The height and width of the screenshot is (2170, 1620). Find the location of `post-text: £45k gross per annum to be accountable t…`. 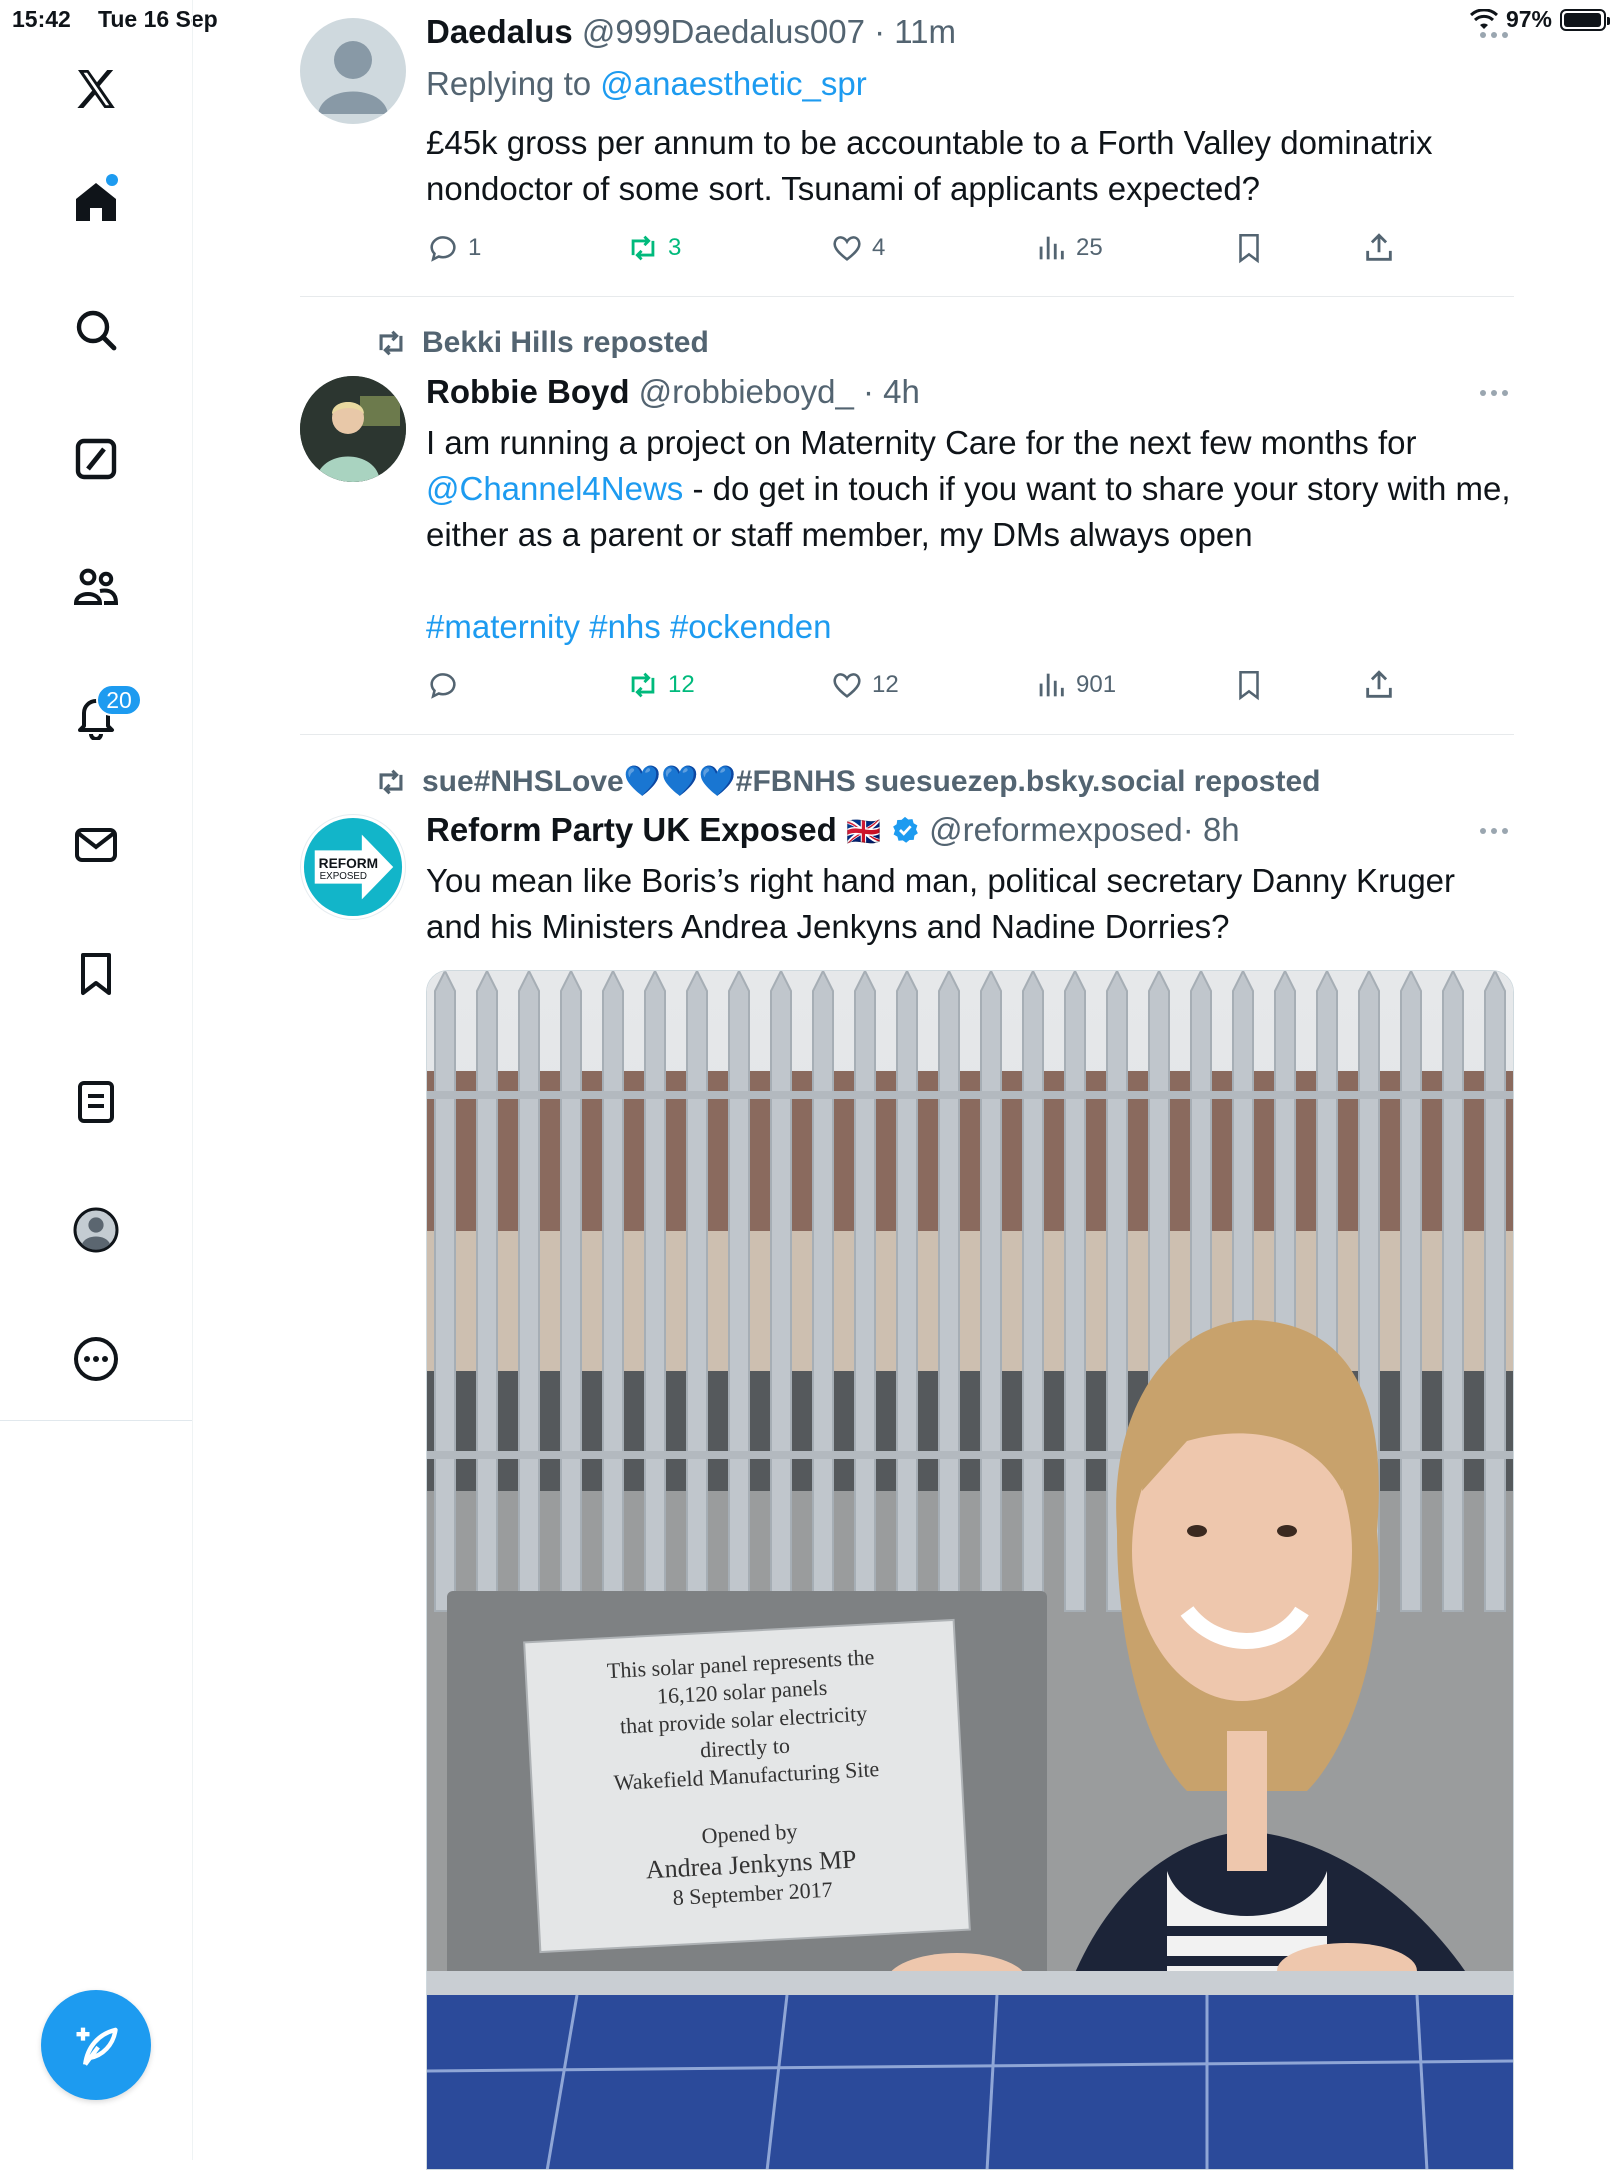

post-text: £45k gross per annum to be accountable t… is located at coordinates (929, 165).